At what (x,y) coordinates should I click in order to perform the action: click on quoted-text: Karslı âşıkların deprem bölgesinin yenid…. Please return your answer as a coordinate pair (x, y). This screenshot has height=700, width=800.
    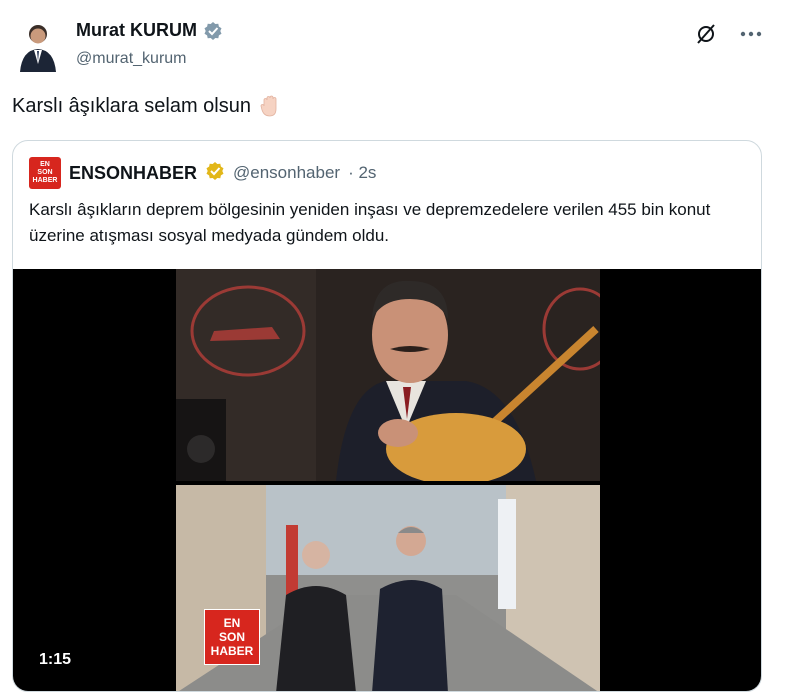
    Looking at the image, I should click on (370, 222).